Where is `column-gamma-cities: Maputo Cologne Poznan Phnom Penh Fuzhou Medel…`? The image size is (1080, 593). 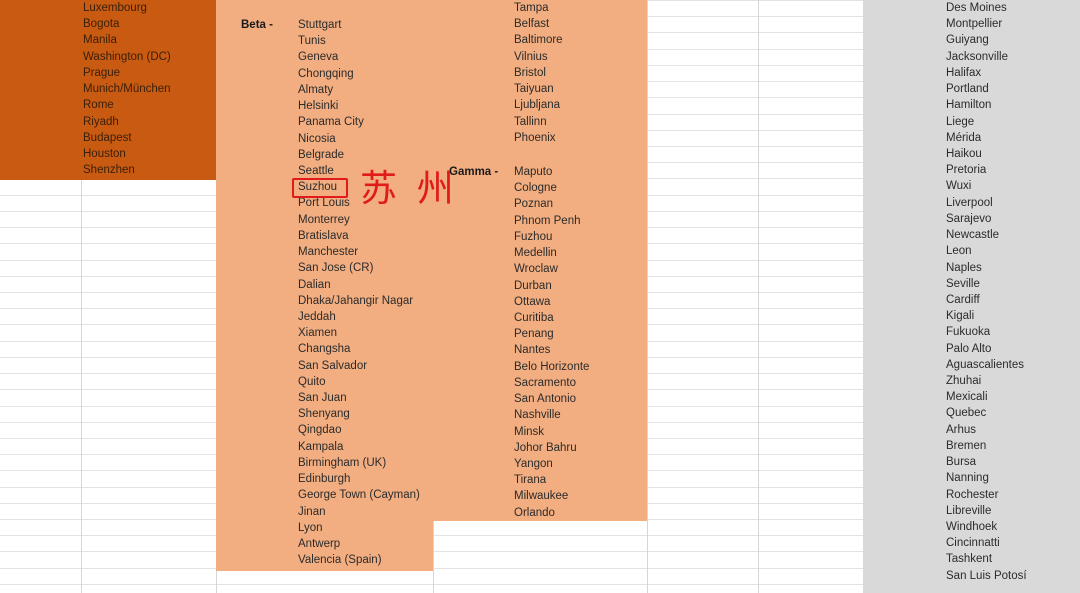
column-gamma-cities: Maputo Cologne Poznan Phnom Penh Fuzhou Medel… is located at coordinates (580, 342).